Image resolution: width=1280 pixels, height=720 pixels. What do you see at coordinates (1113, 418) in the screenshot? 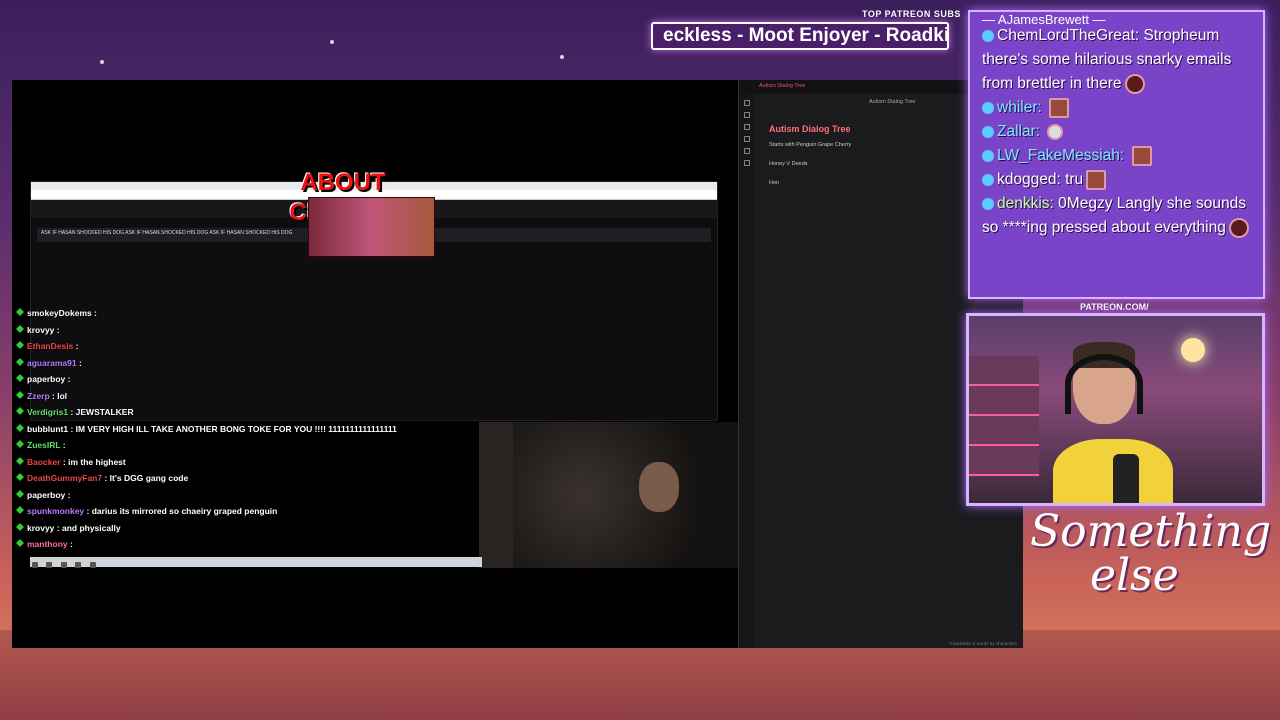
I see `streamer` at bounding box center [1113, 418].